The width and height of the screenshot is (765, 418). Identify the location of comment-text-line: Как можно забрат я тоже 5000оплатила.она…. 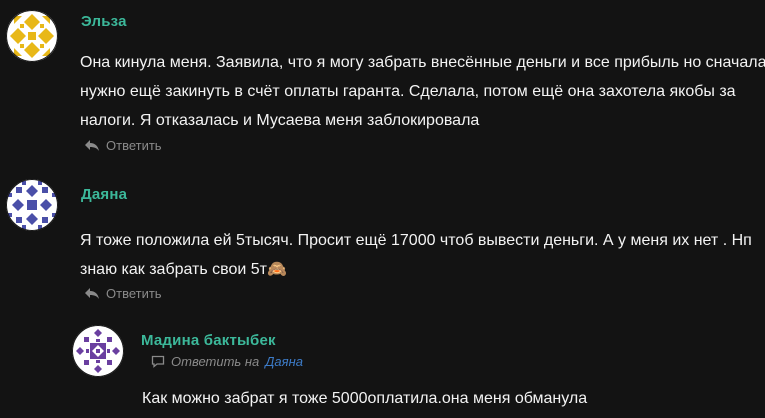
(365, 398).